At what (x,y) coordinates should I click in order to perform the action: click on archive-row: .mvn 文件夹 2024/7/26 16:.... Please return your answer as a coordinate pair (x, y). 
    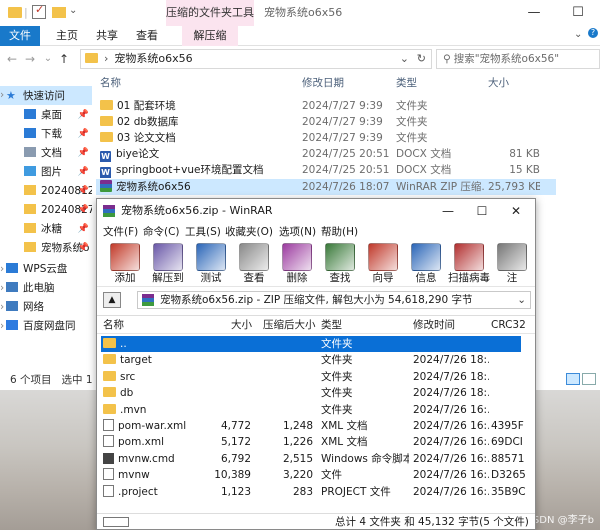
    Looking at the image, I should click on (316, 410).